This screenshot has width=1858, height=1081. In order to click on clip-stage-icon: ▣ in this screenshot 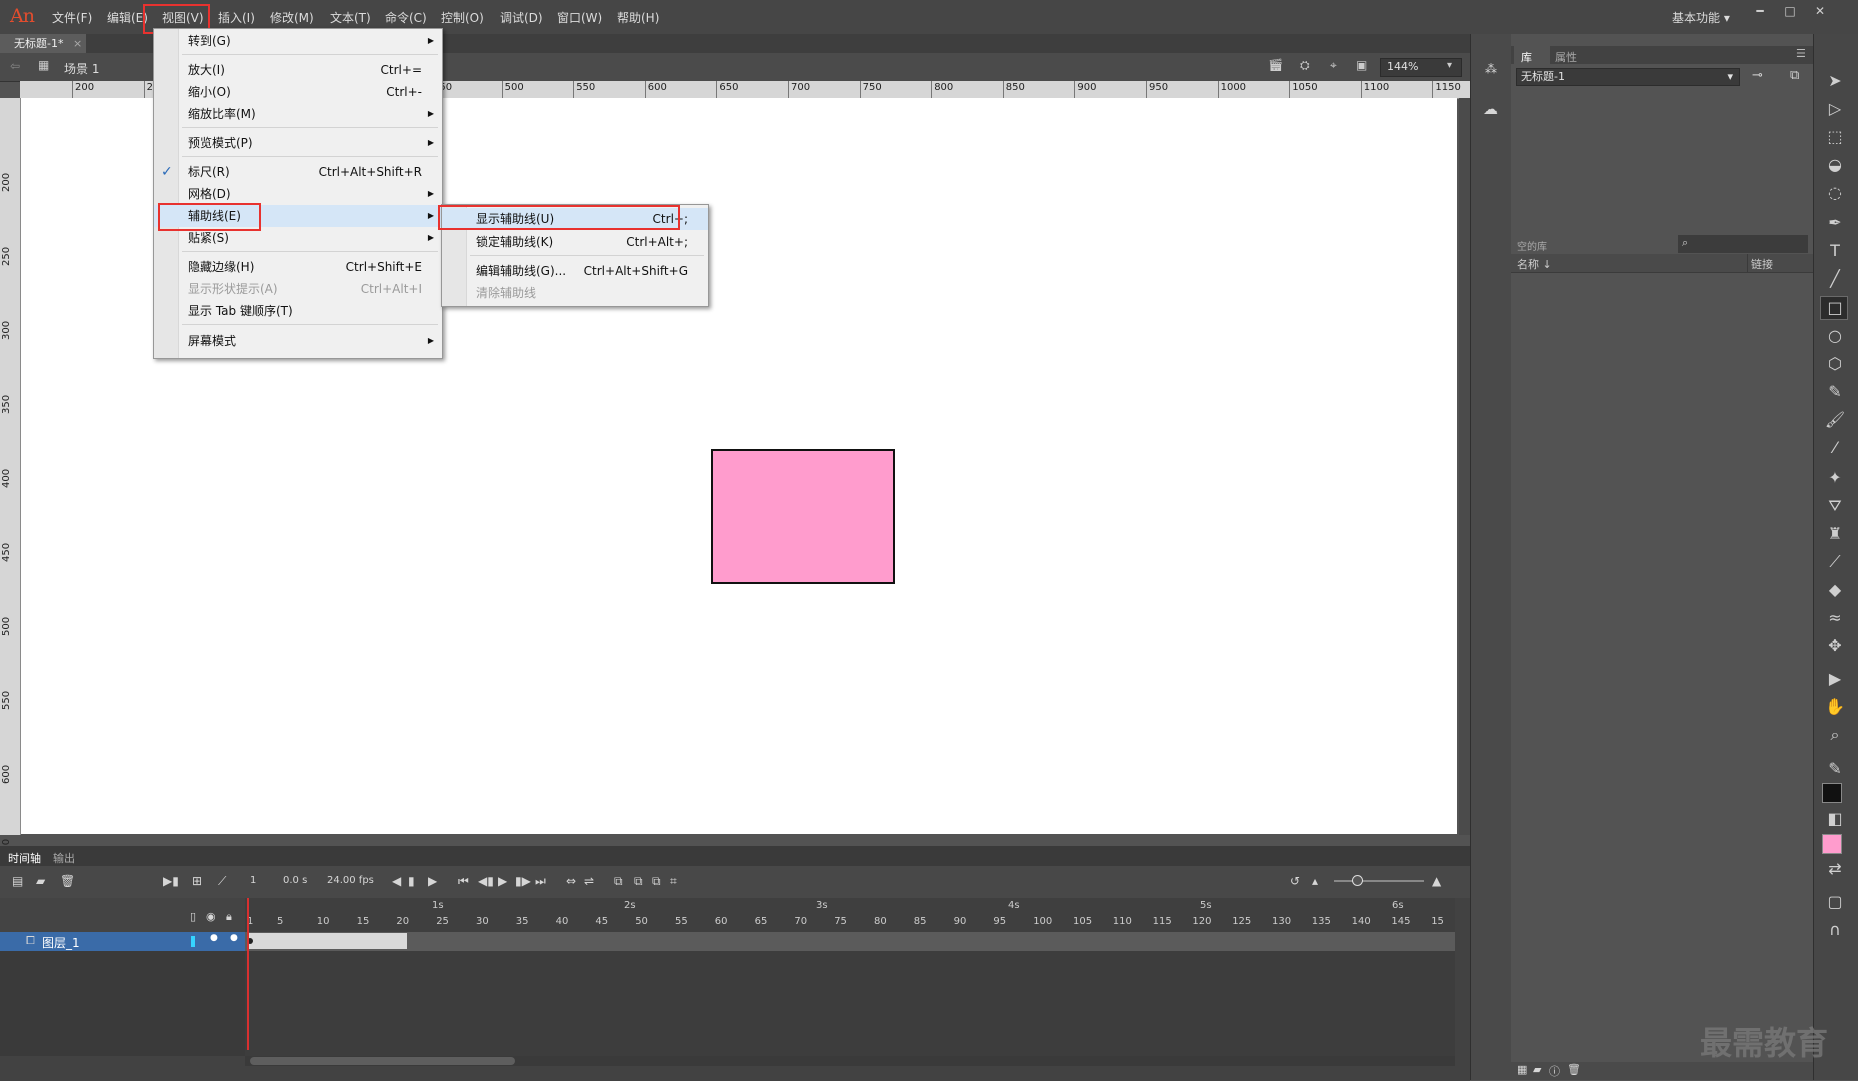, I will do `click(1361, 65)`.